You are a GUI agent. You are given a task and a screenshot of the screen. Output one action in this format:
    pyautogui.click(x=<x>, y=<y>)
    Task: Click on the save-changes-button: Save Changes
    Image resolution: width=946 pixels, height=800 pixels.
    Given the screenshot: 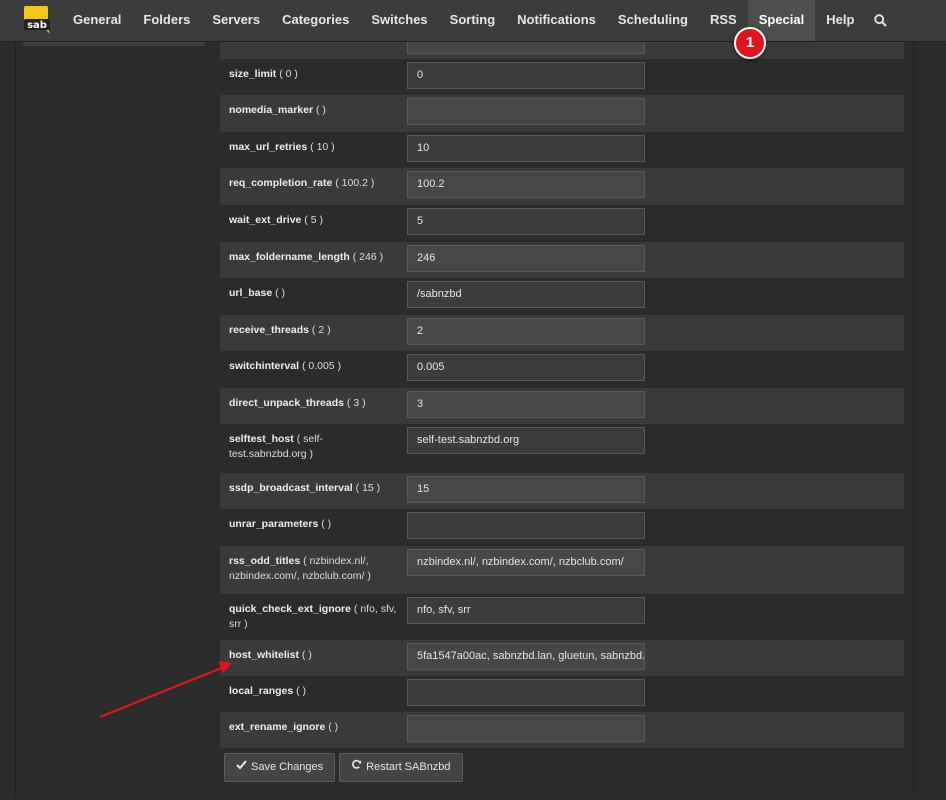 What is the action you would take?
    pyautogui.click(x=280, y=767)
    